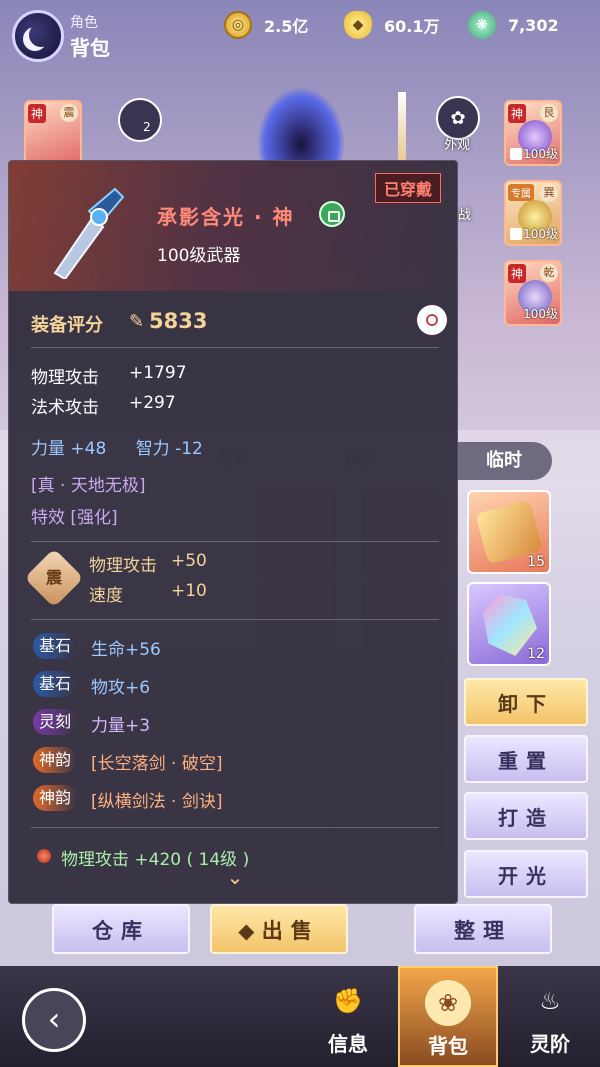  I want to click on set-name: [真 · 天地无极], so click(88, 486).